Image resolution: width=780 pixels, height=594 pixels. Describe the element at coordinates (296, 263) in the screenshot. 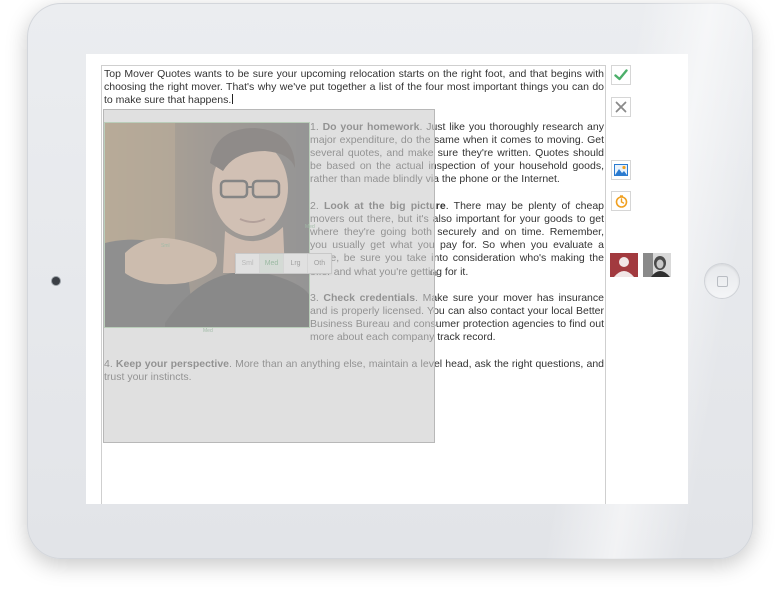

I see `size-option-lrg: Lrg` at that location.